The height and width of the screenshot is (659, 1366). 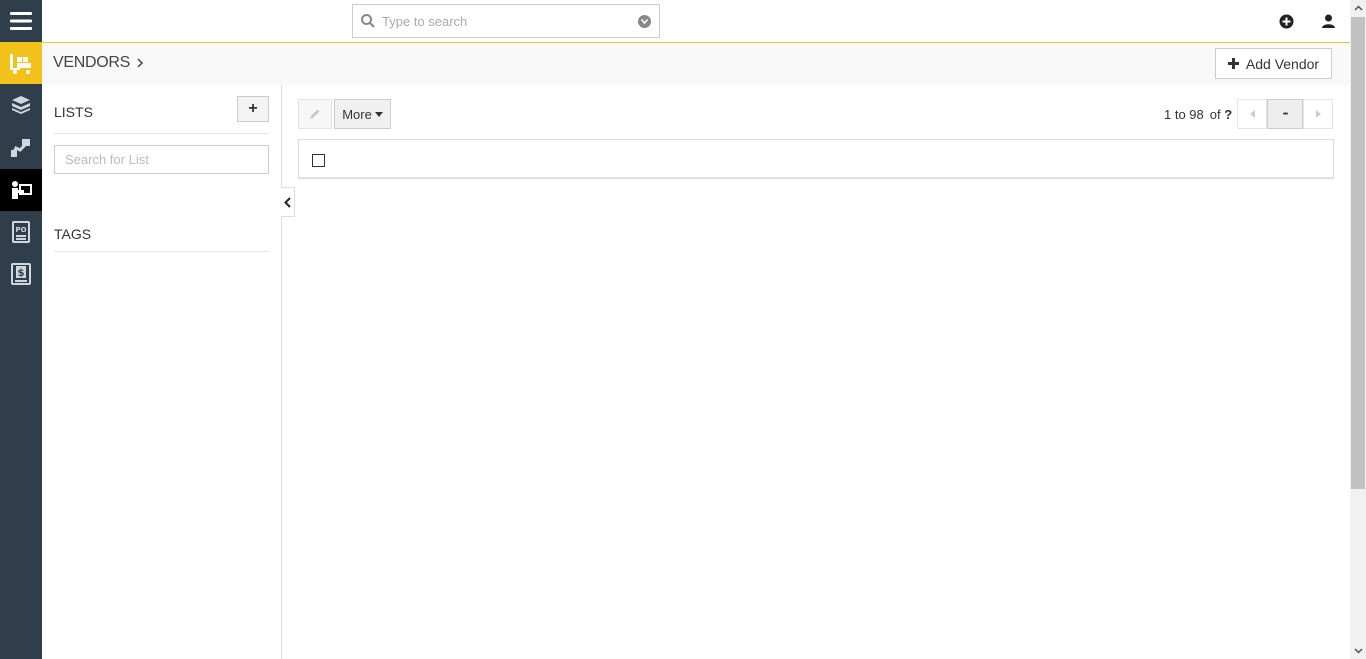 I want to click on rail-item-receiving, so click(x=21, y=148).